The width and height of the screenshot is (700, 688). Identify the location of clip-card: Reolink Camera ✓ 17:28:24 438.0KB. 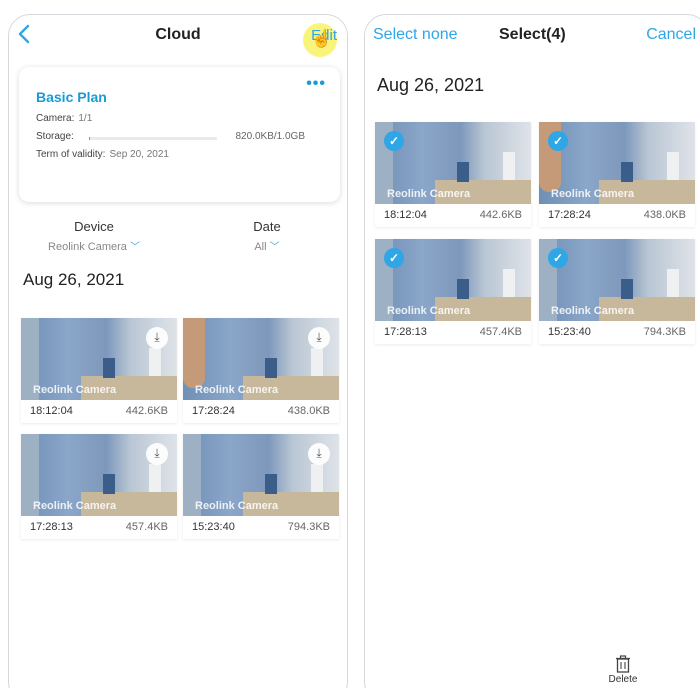
(617, 174).